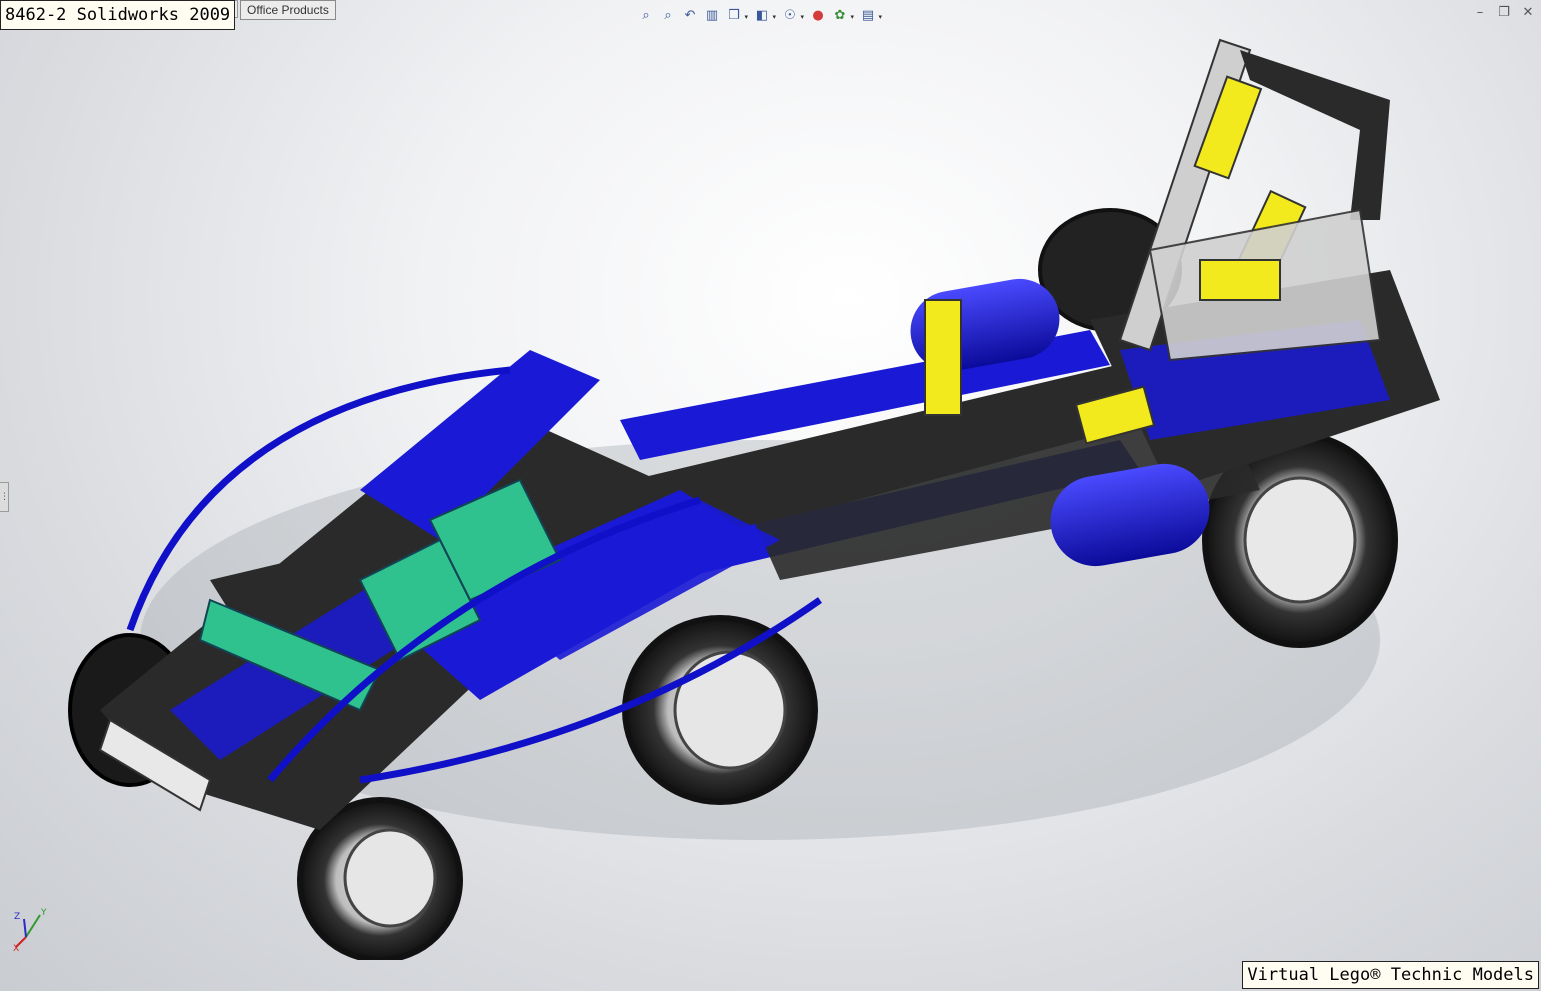 The width and height of the screenshot is (1541, 991). What do you see at coordinates (1528, 13) in the screenshot?
I see `close-icon: ✕` at bounding box center [1528, 13].